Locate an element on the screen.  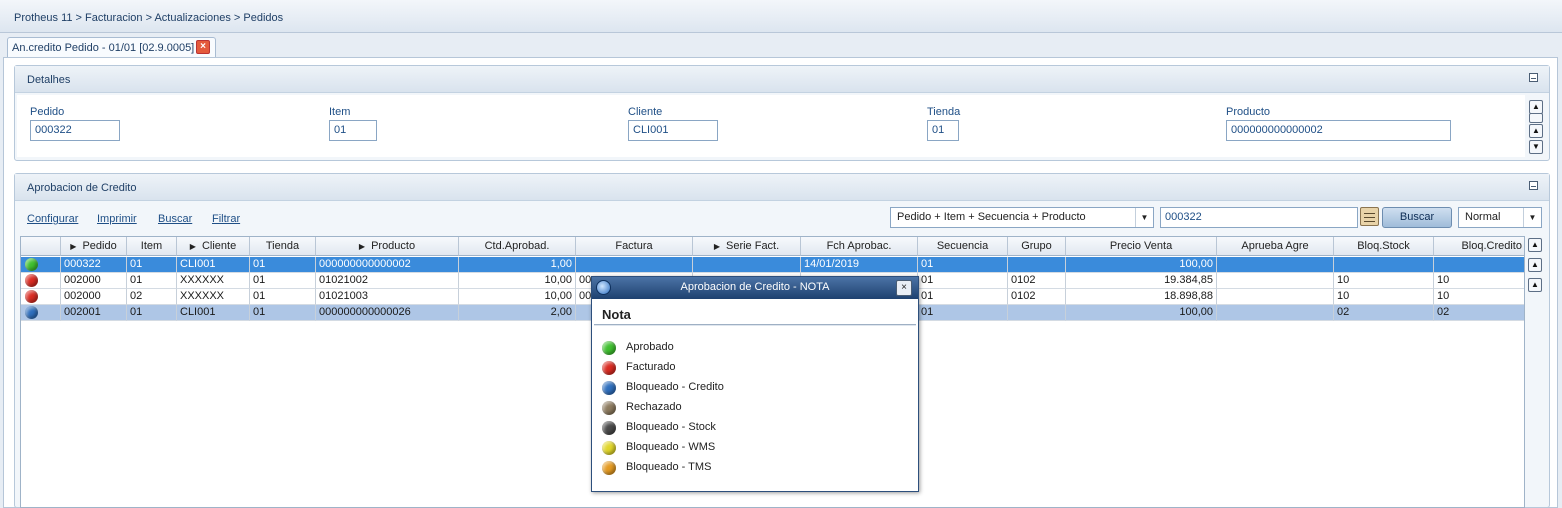
item-field: 01 is located at coordinates (353, 130).